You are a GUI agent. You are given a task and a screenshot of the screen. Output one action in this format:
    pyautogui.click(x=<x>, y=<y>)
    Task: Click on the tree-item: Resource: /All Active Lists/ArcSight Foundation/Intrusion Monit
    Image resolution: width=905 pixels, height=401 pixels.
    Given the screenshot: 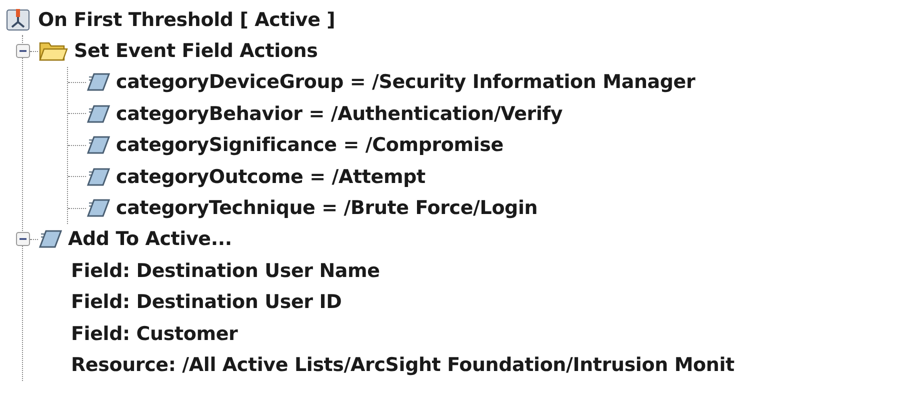 What is the action you would take?
    pyautogui.click(x=402, y=365)
    